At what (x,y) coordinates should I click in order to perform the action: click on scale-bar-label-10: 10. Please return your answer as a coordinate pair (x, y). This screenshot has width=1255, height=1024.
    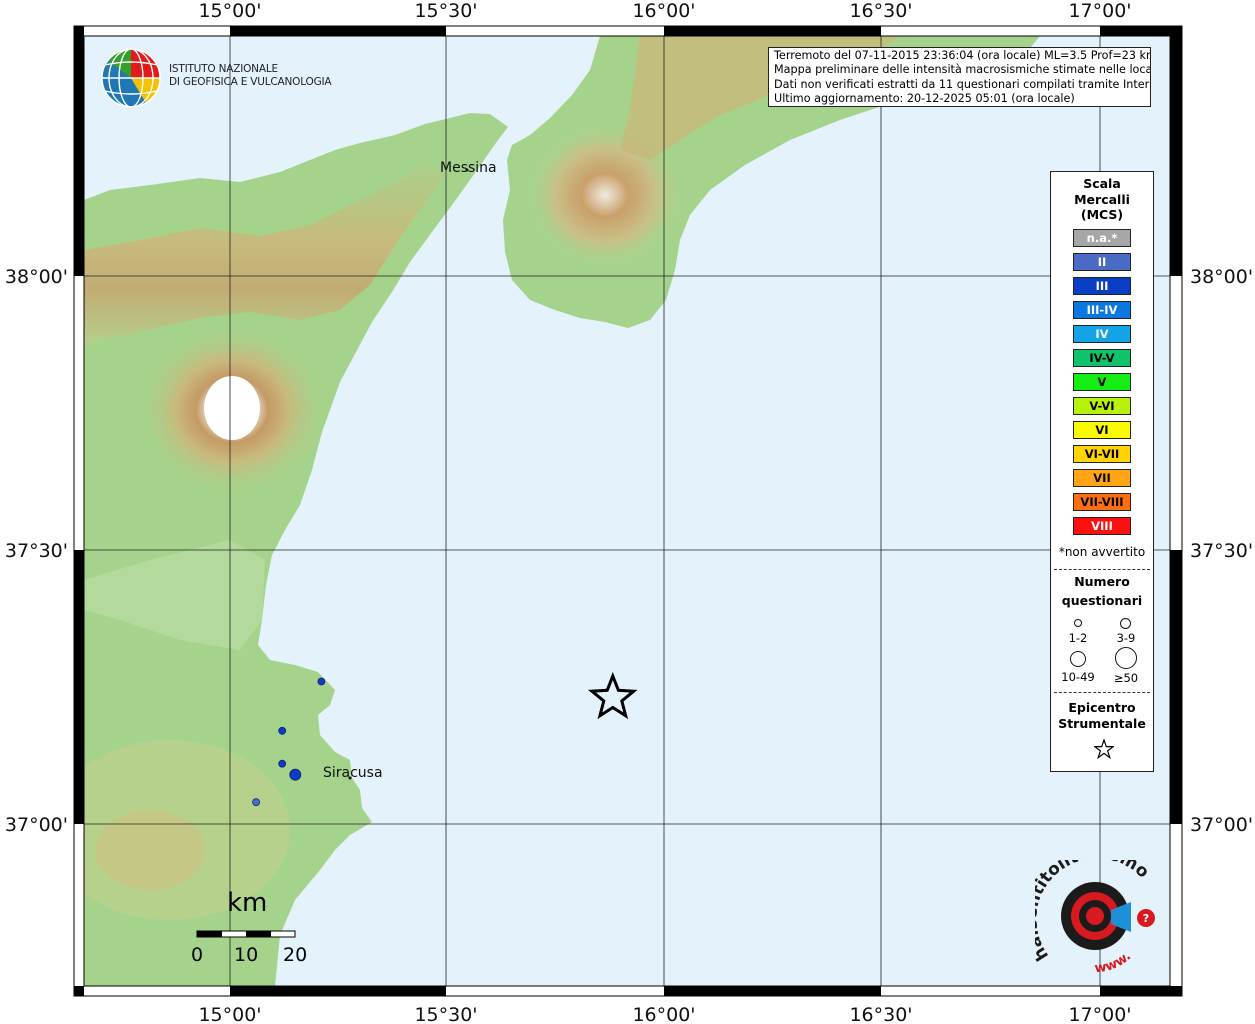
    Looking at the image, I should click on (246, 955).